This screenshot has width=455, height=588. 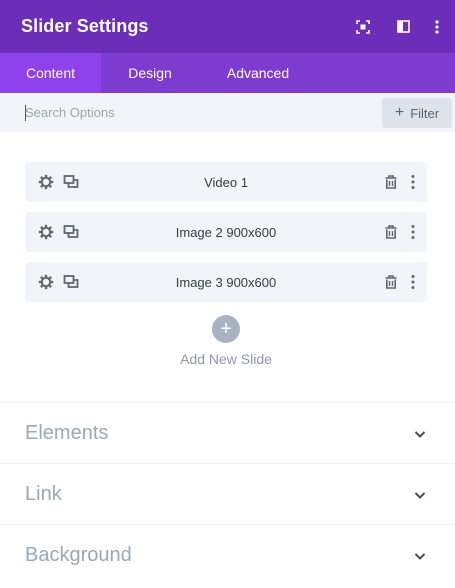 I want to click on slide-item: Image 2 900x600, so click(x=226, y=232).